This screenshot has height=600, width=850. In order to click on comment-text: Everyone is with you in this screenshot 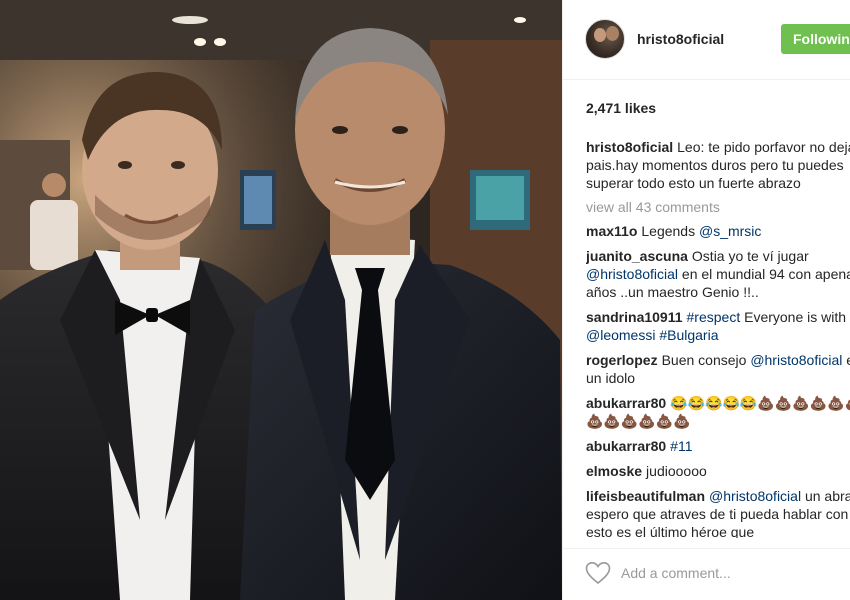, I will do `click(797, 317)`.